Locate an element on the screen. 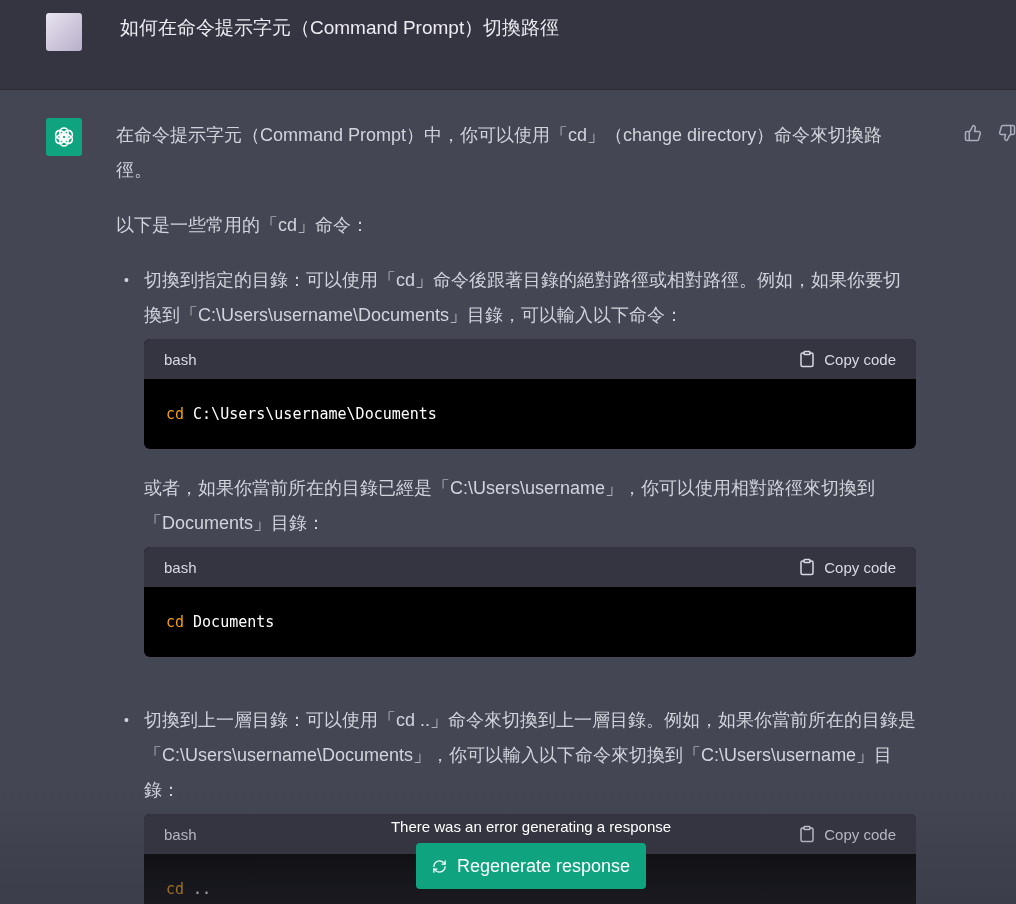  code-token: .. is located at coordinates (202, 889).